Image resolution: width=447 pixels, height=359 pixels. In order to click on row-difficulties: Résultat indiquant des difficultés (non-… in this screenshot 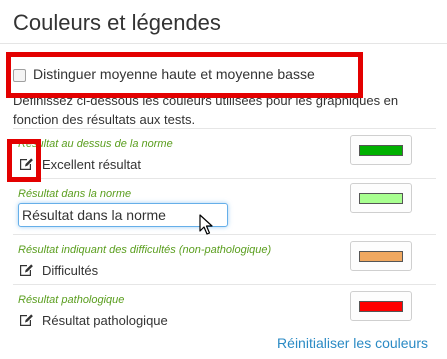, I will do `click(224, 259)`.